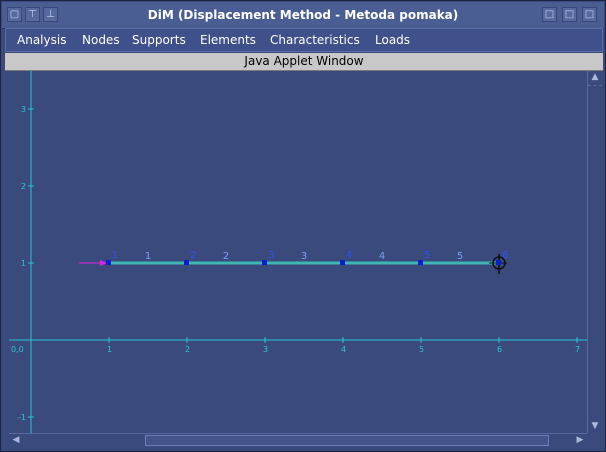 The image size is (606, 452). What do you see at coordinates (23, 263) in the screenshot?
I see `y-tick-label: 1` at bounding box center [23, 263].